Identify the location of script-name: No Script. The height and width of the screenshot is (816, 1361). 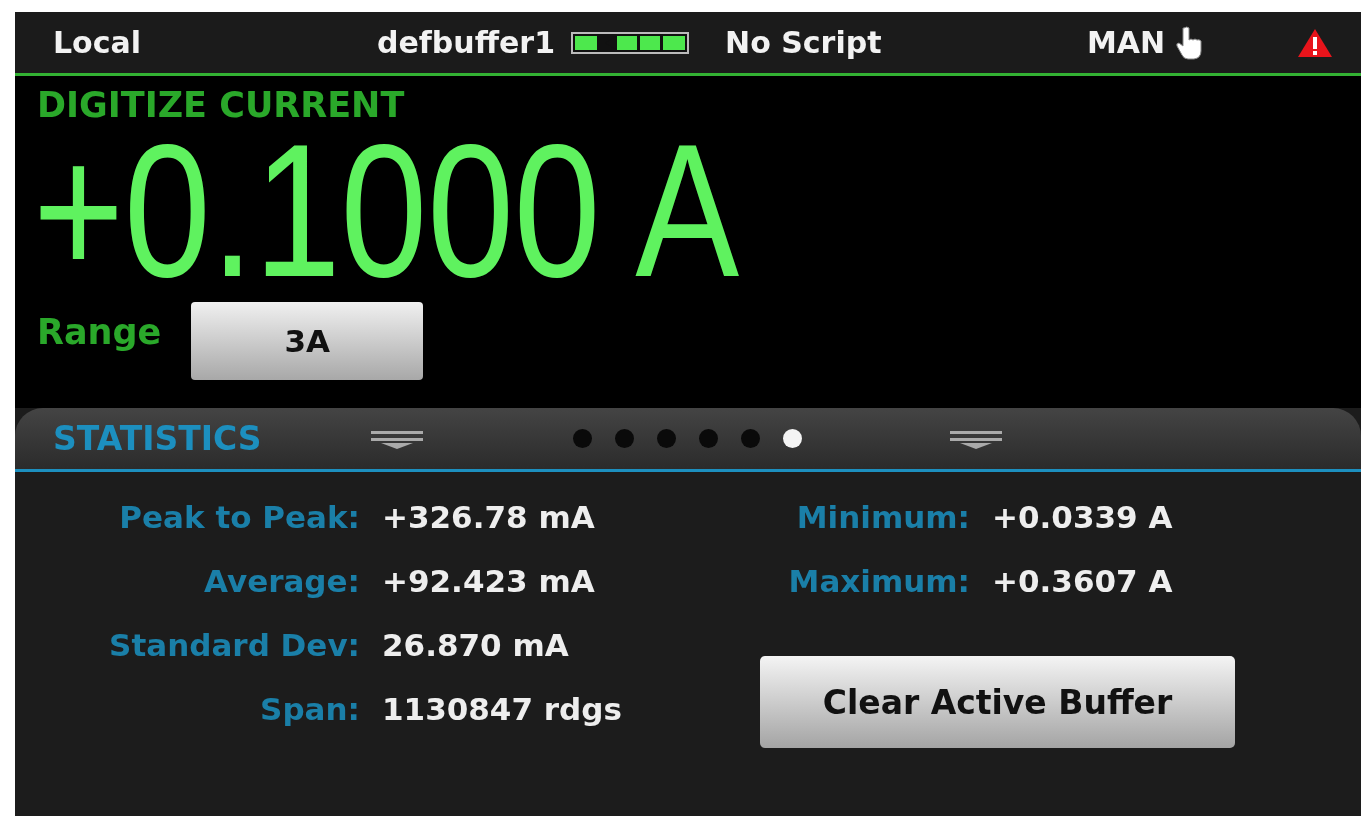
(803, 42).